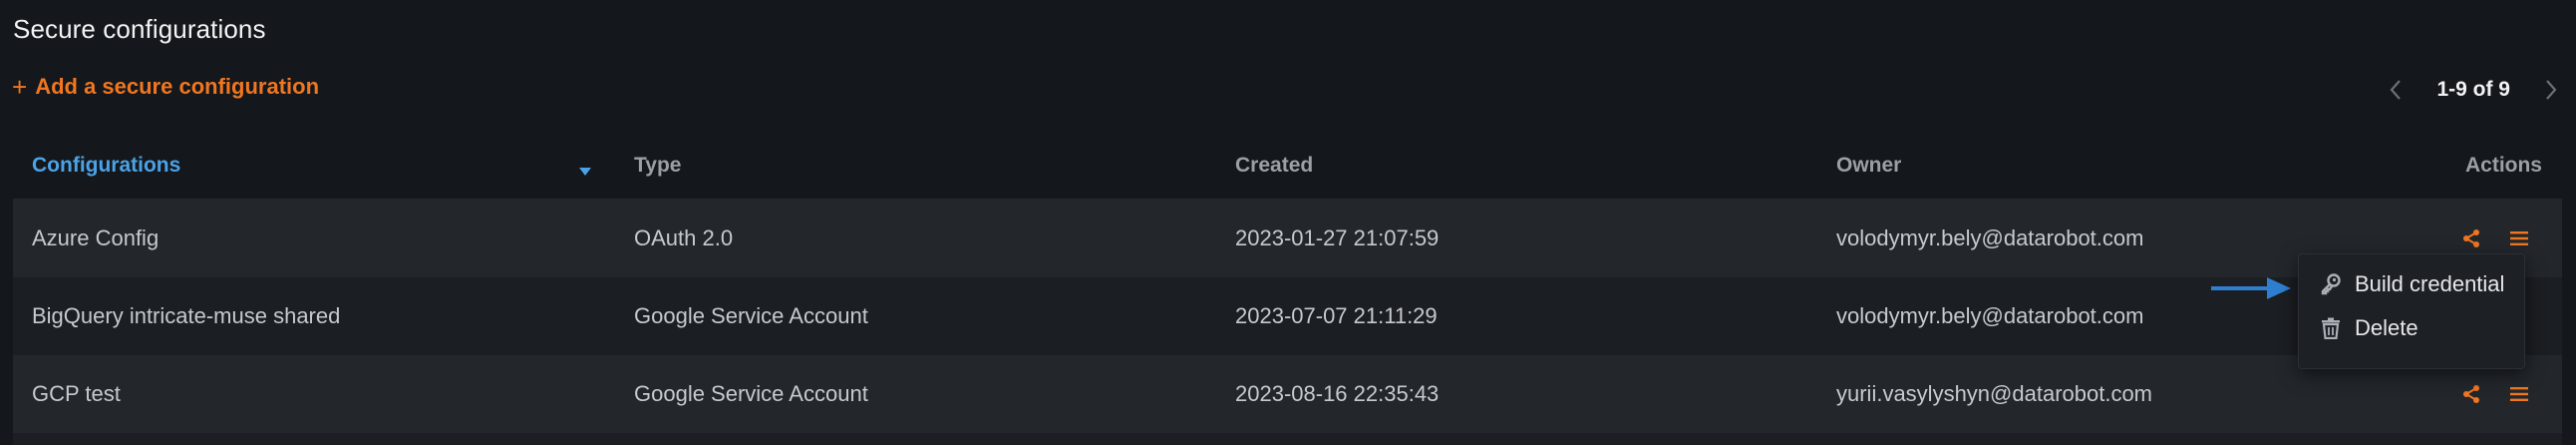 The image size is (2576, 445). I want to click on configuration-type: OAuth 2.0, so click(684, 238).